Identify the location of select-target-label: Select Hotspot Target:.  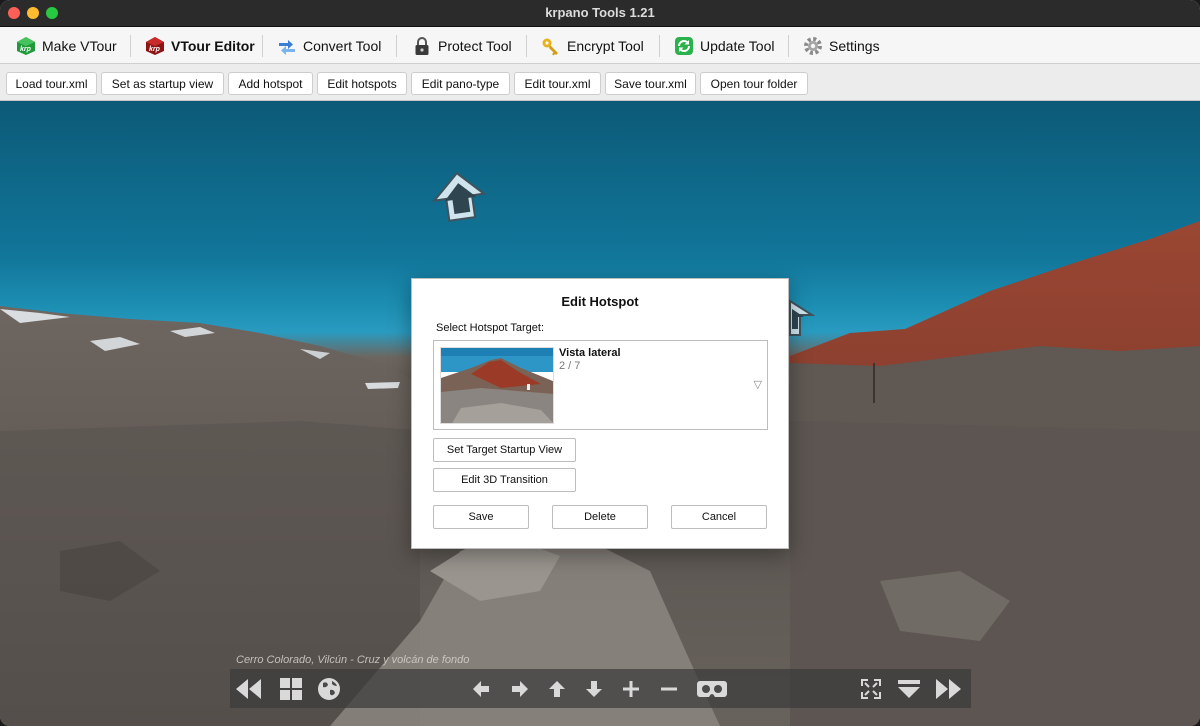
(490, 328).